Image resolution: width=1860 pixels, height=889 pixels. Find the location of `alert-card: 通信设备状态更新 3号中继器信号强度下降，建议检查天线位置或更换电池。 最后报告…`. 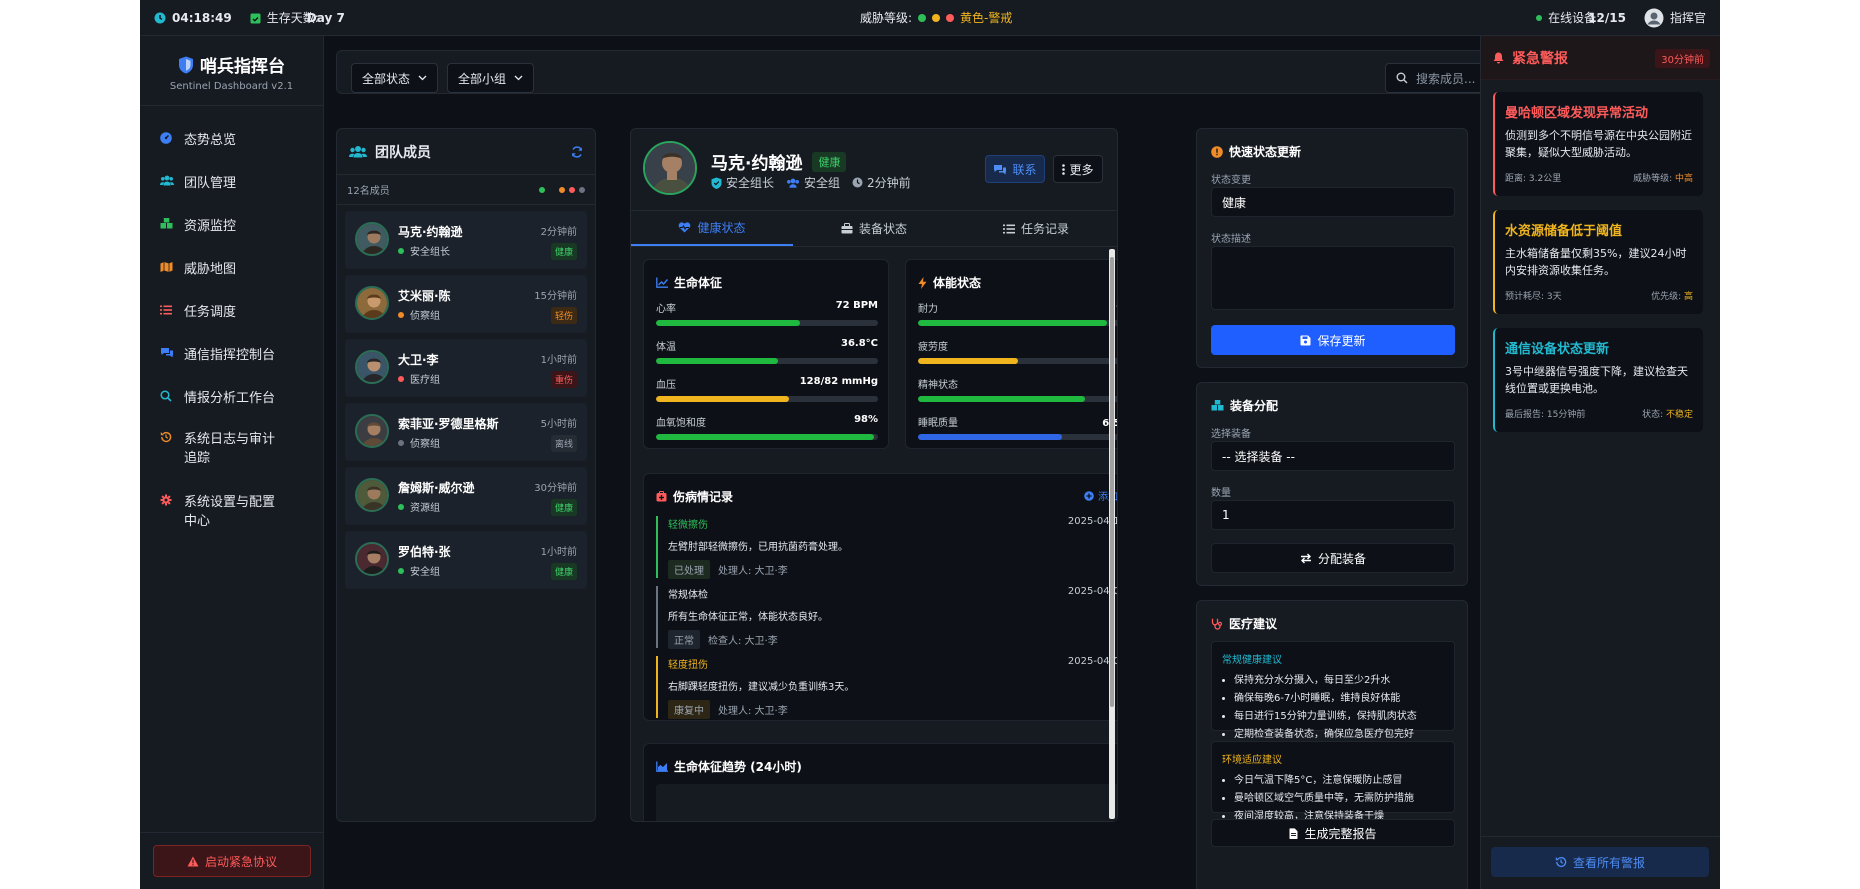

alert-card: 通信设备状态更新 3号中继器信号强度下降，建议检查天线位置或更换电池。 最后报告… is located at coordinates (1598, 380).